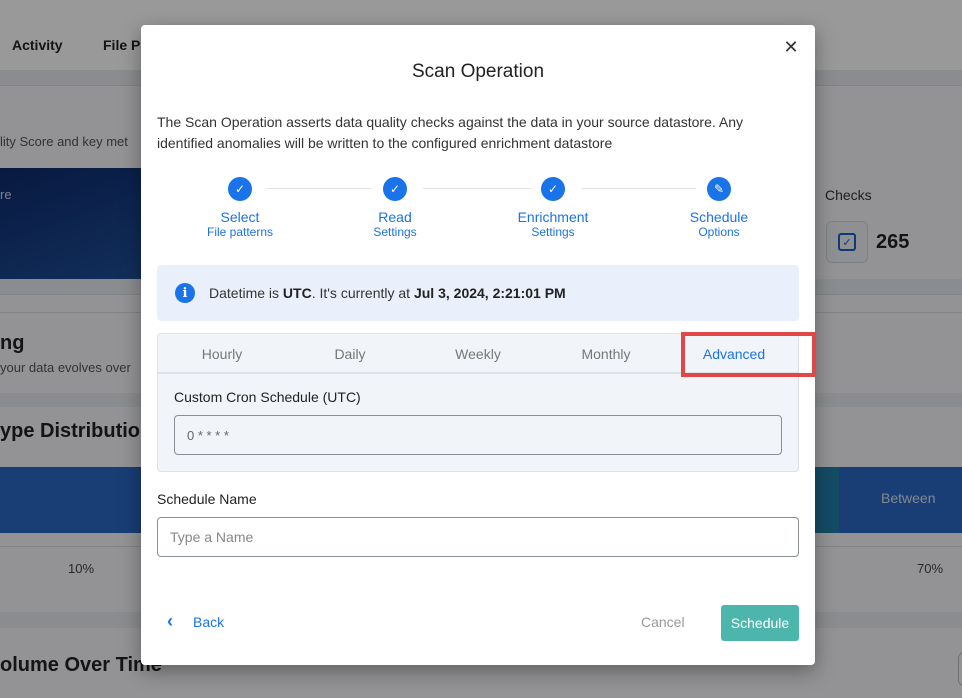 The height and width of the screenshot is (698, 962). What do you see at coordinates (478, 537) in the screenshot?
I see `schedule-name-input` at bounding box center [478, 537].